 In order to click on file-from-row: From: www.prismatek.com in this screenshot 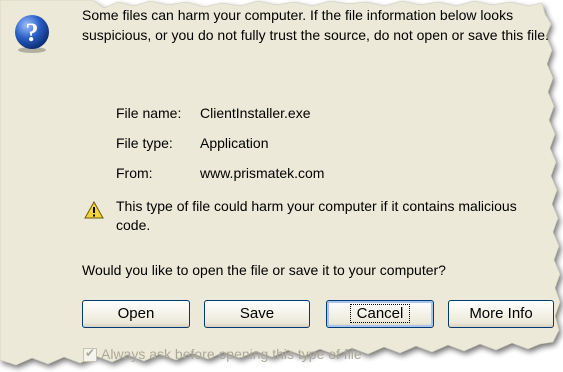, I will do `click(220, 173)`.